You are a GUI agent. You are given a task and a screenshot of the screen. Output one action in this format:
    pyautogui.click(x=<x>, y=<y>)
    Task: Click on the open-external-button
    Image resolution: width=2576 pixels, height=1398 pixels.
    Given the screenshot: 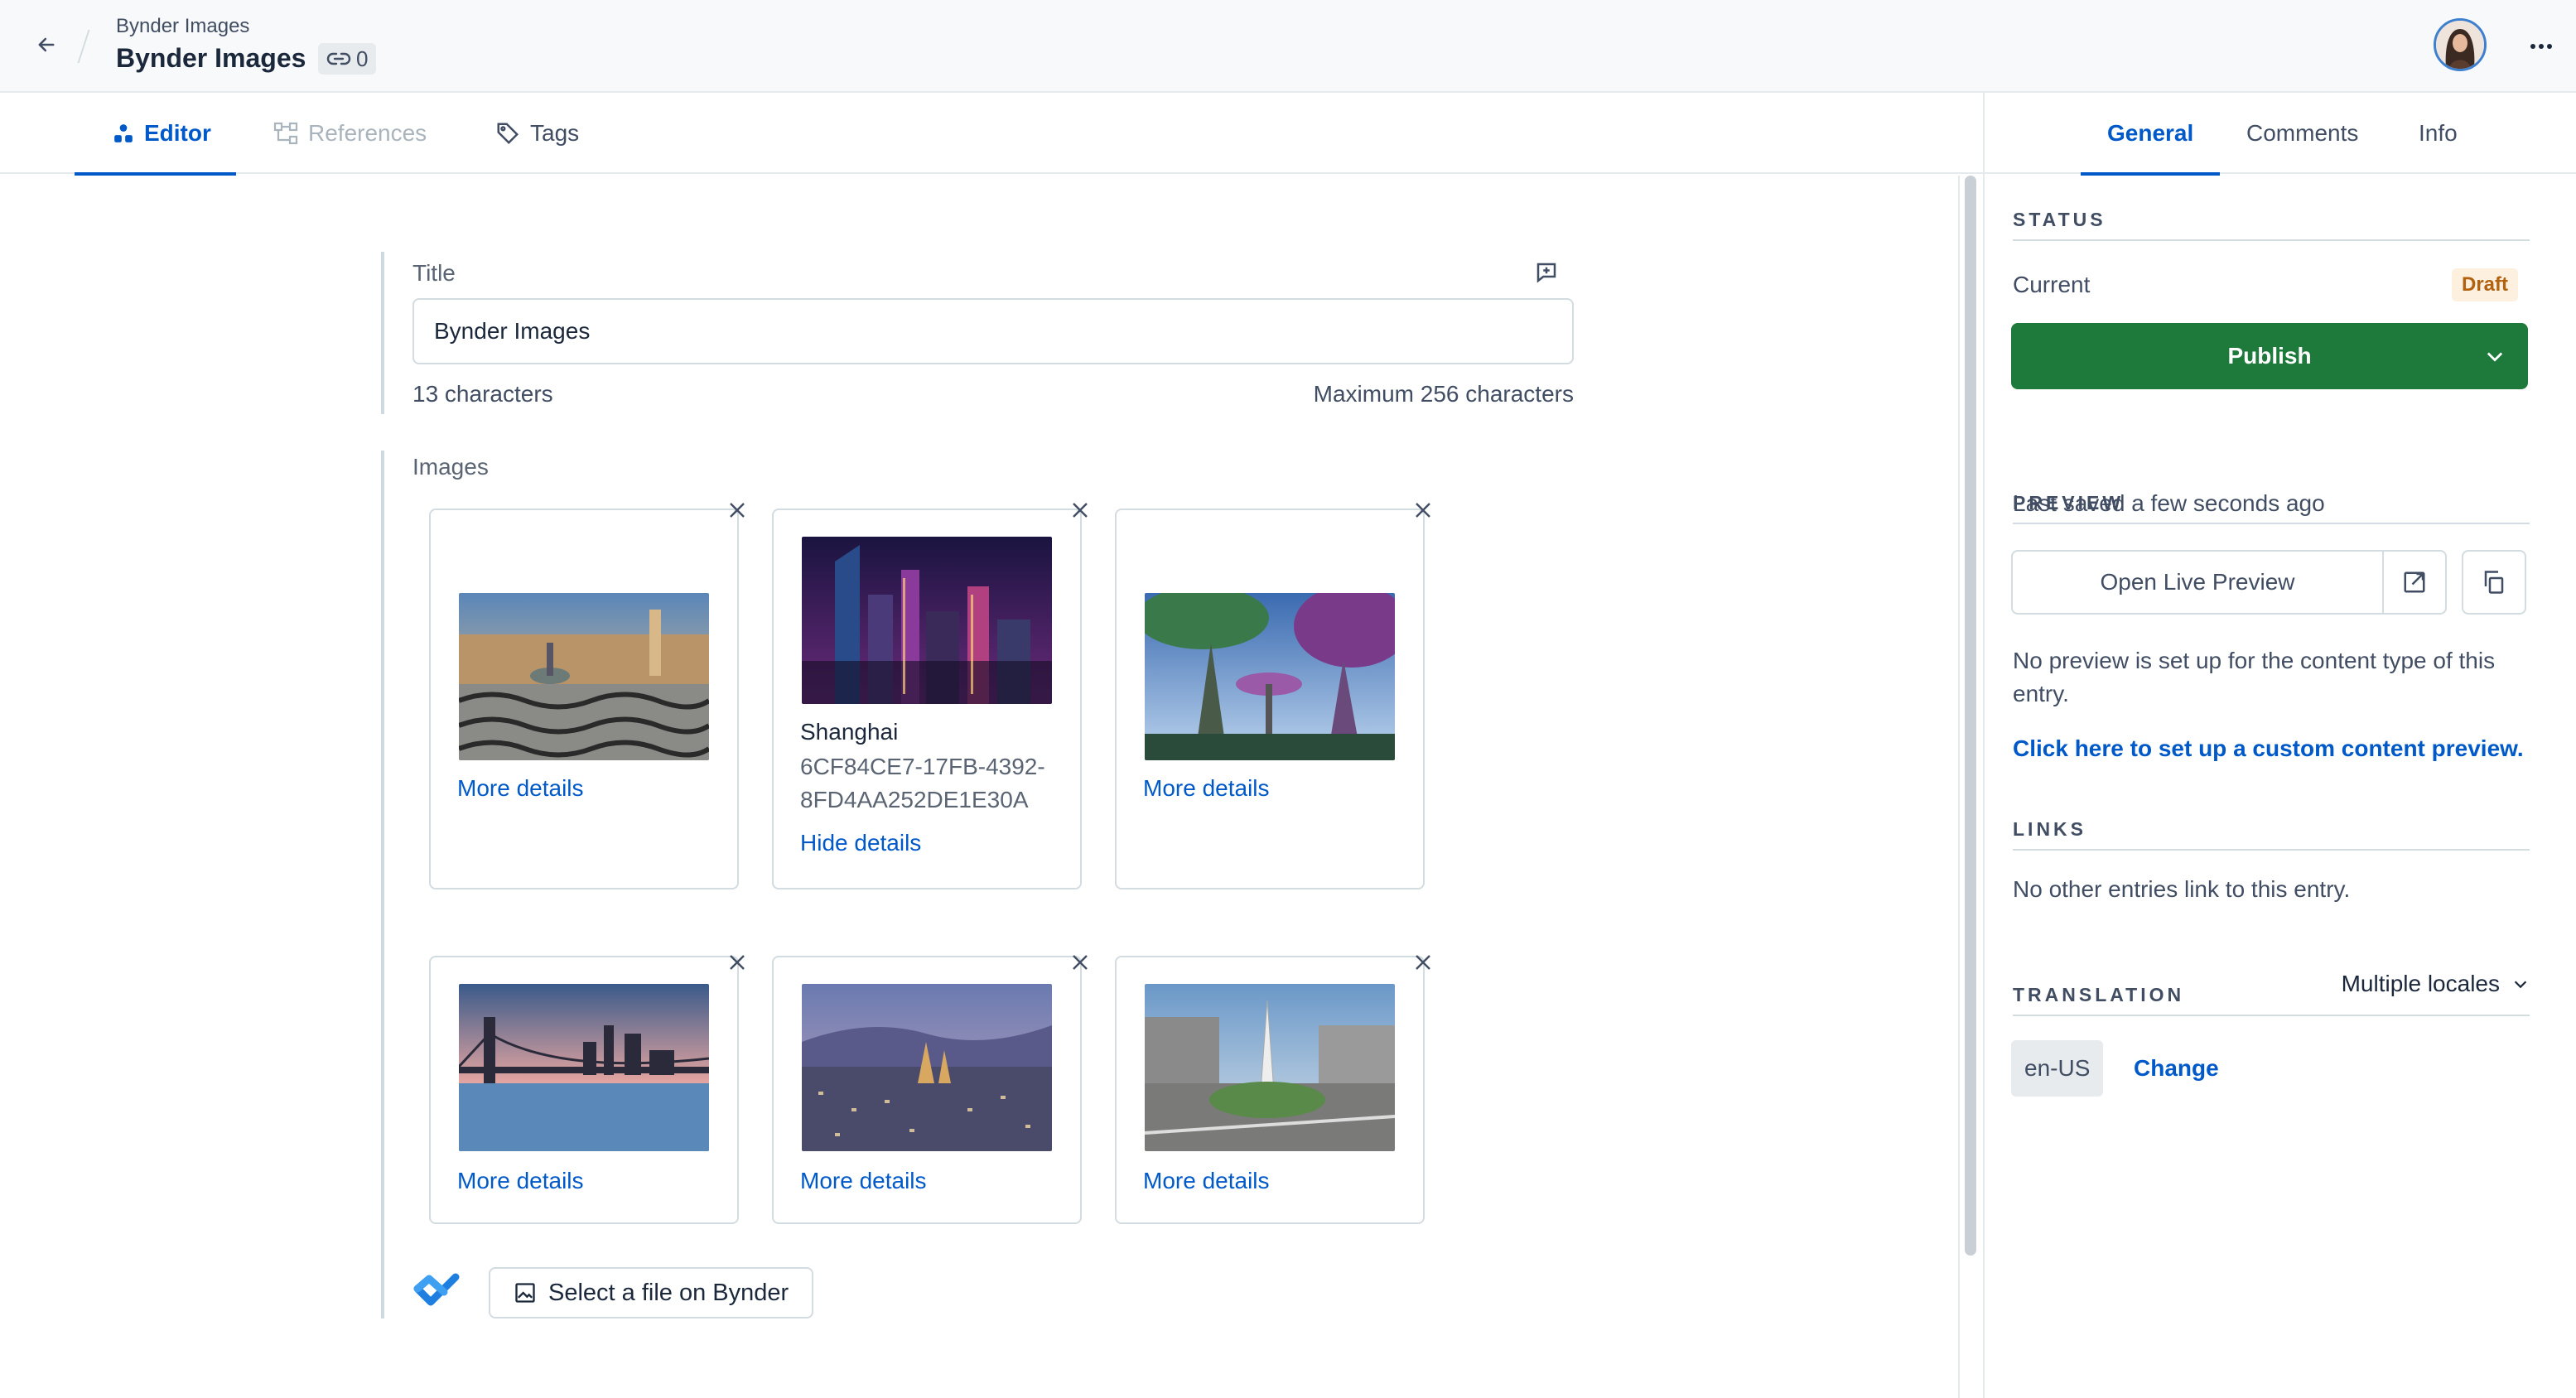 What is the action you would take?
    pyautogui.click(x=2415, y=582)
    